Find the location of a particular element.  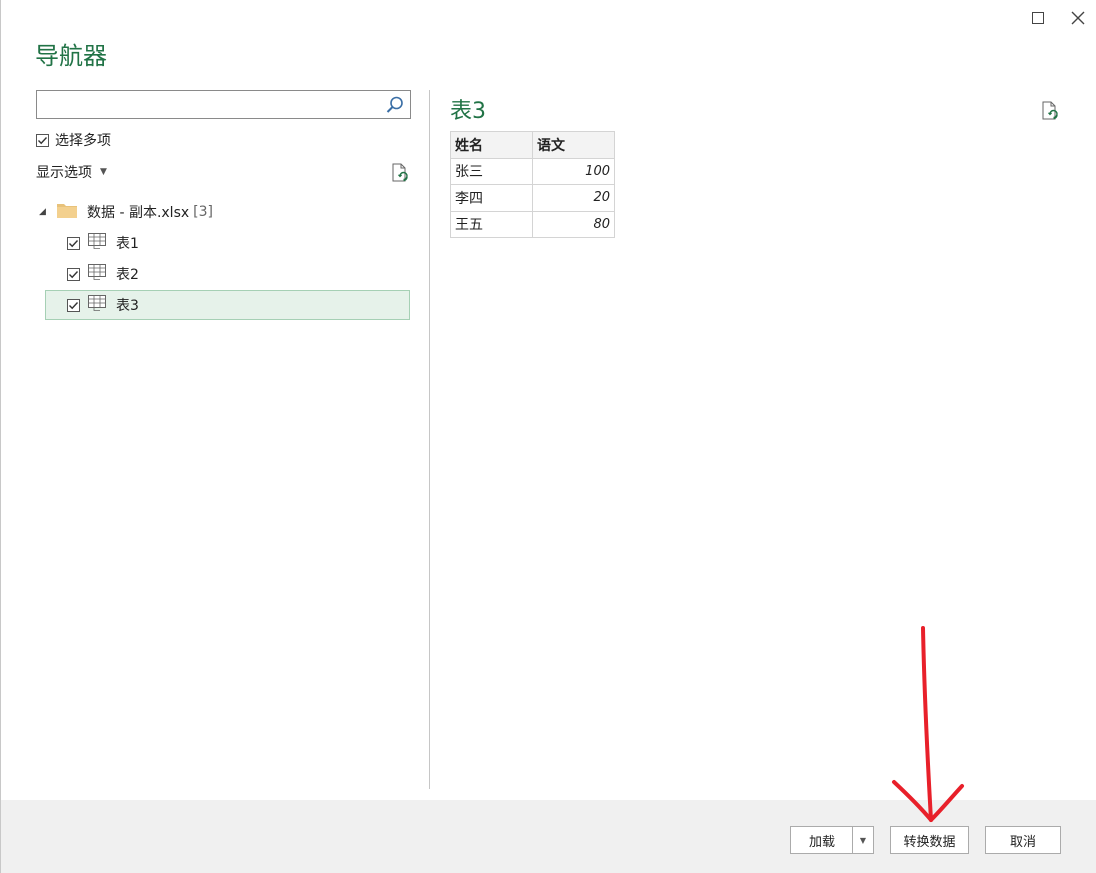

display-options-label: 显示选项 is located at coordinates (64, 173).